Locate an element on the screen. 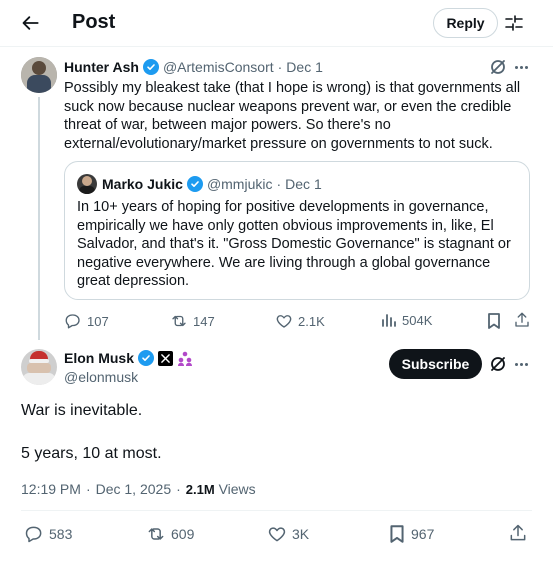  views-total: 2.1M is located at coordinates (200, 489).